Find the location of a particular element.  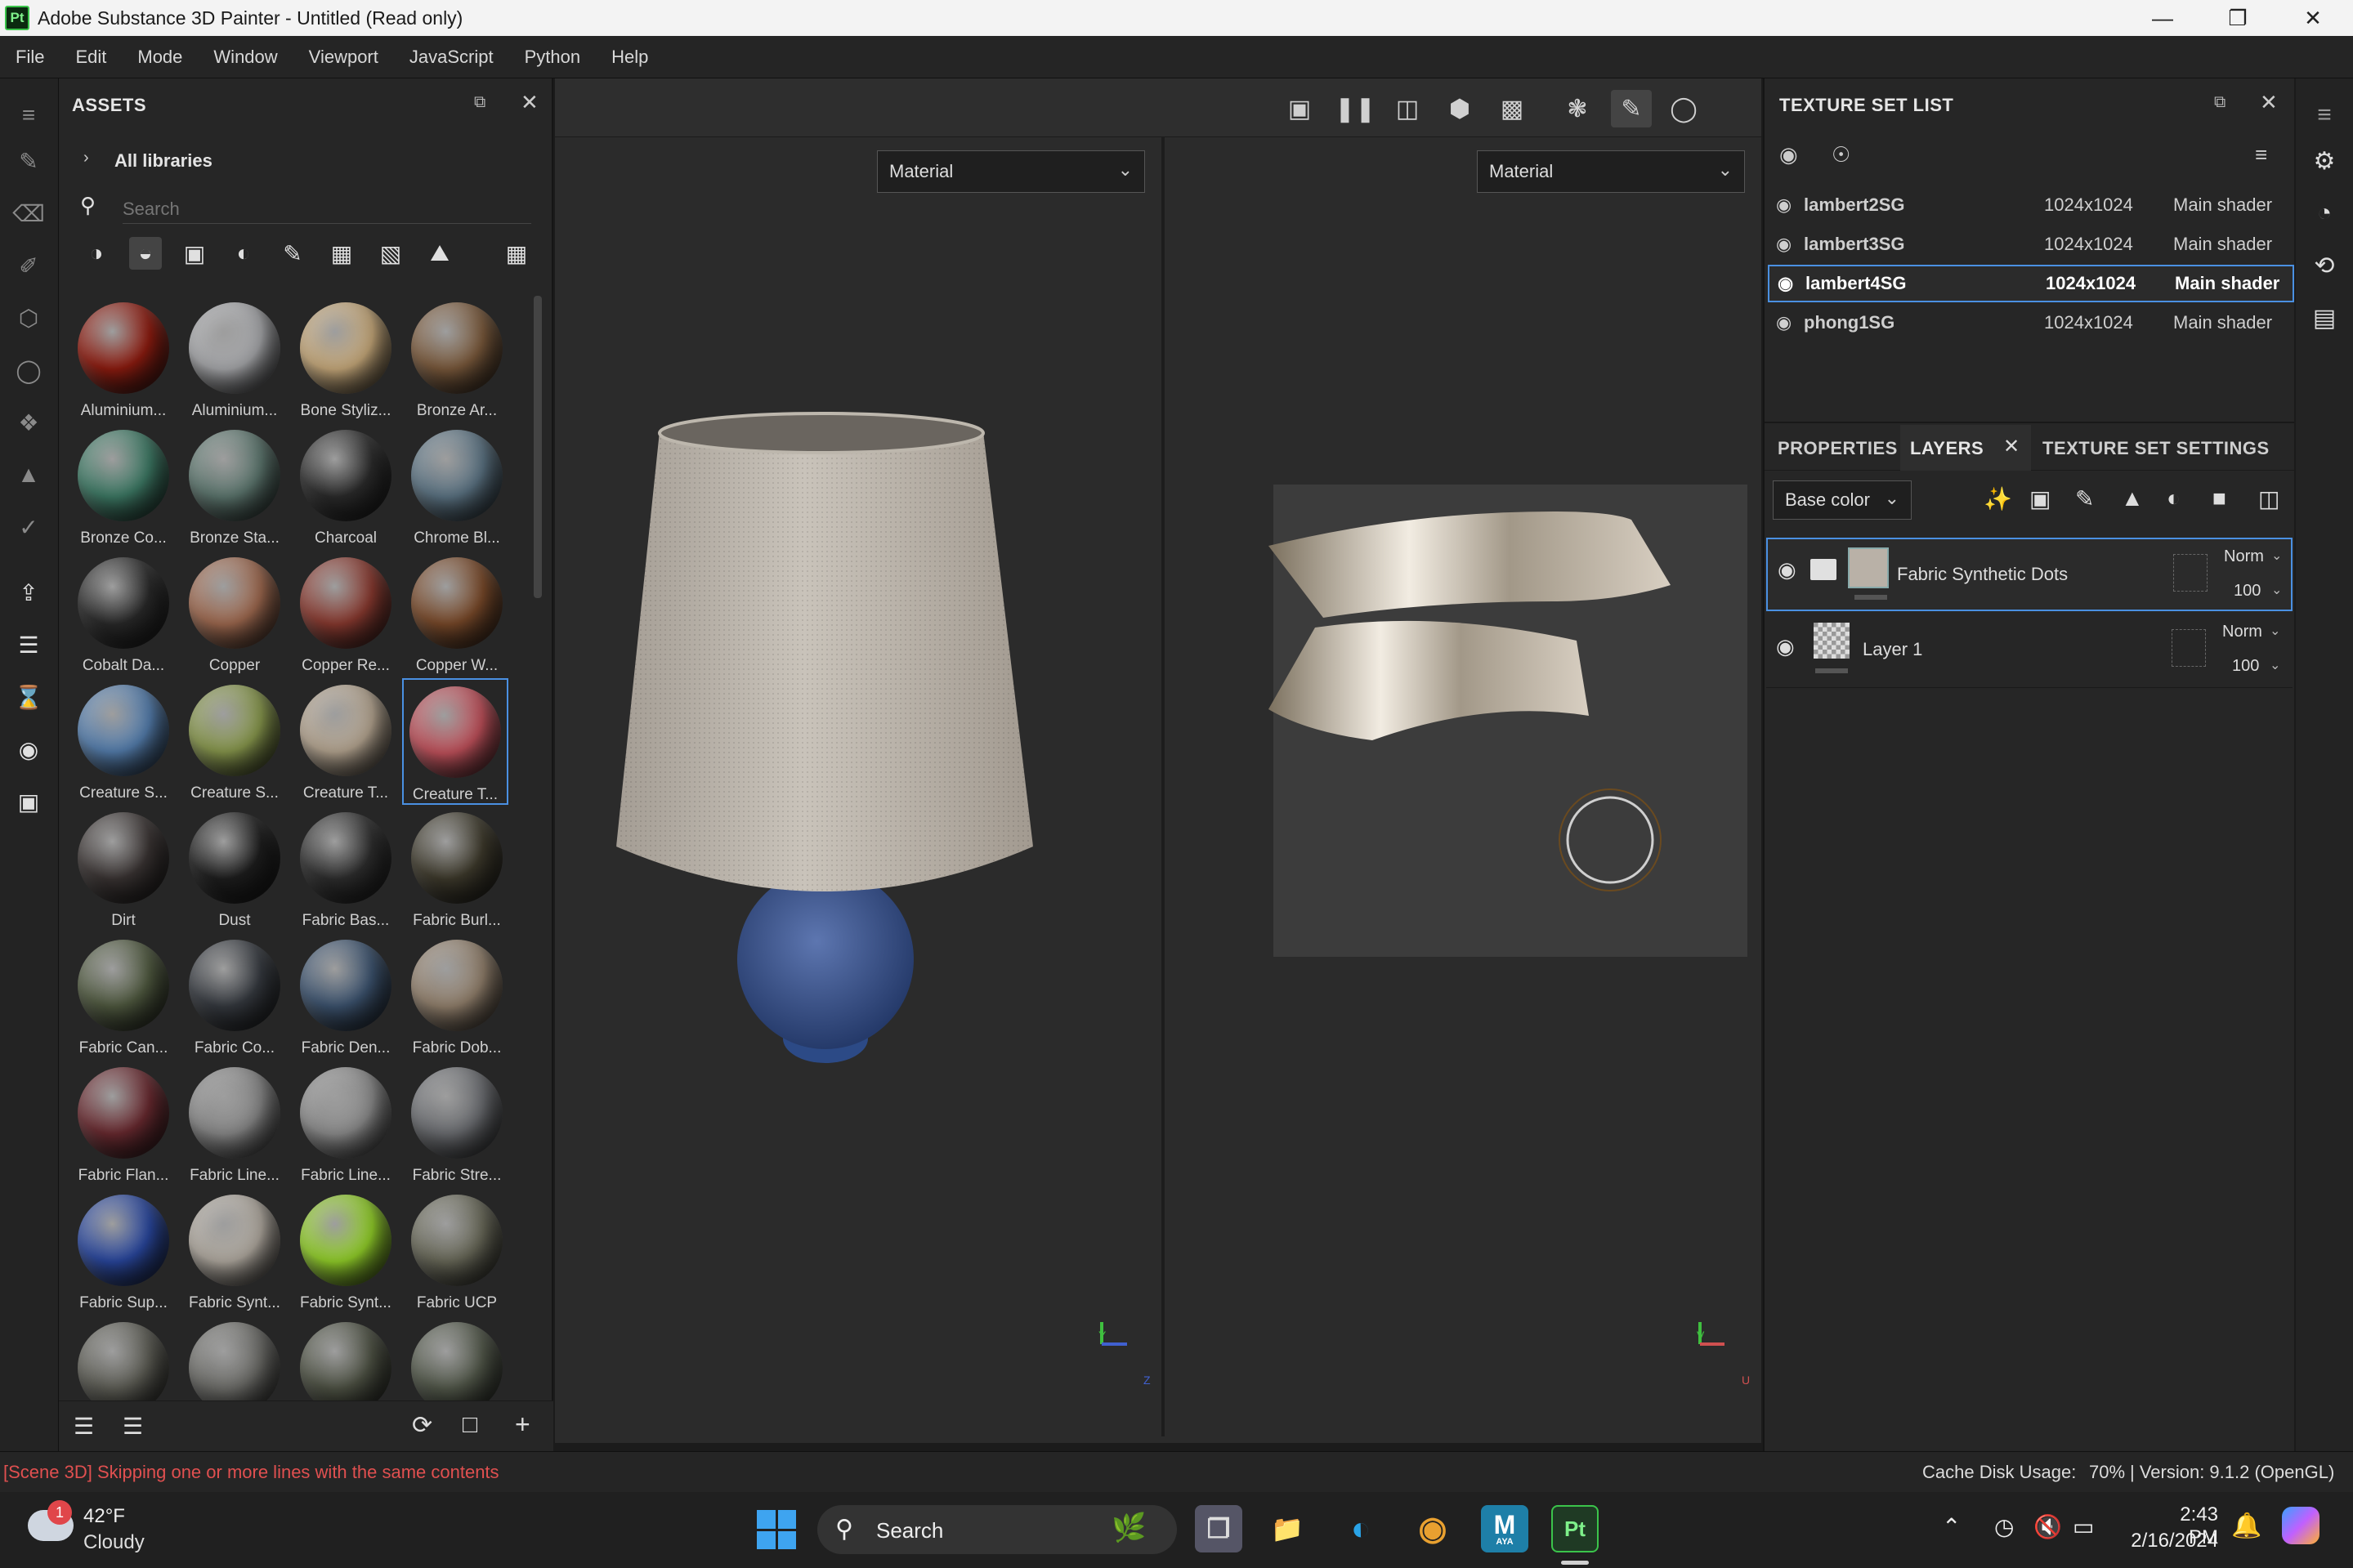

solo-icon: ☉ is located at coordinates (1841, 155).